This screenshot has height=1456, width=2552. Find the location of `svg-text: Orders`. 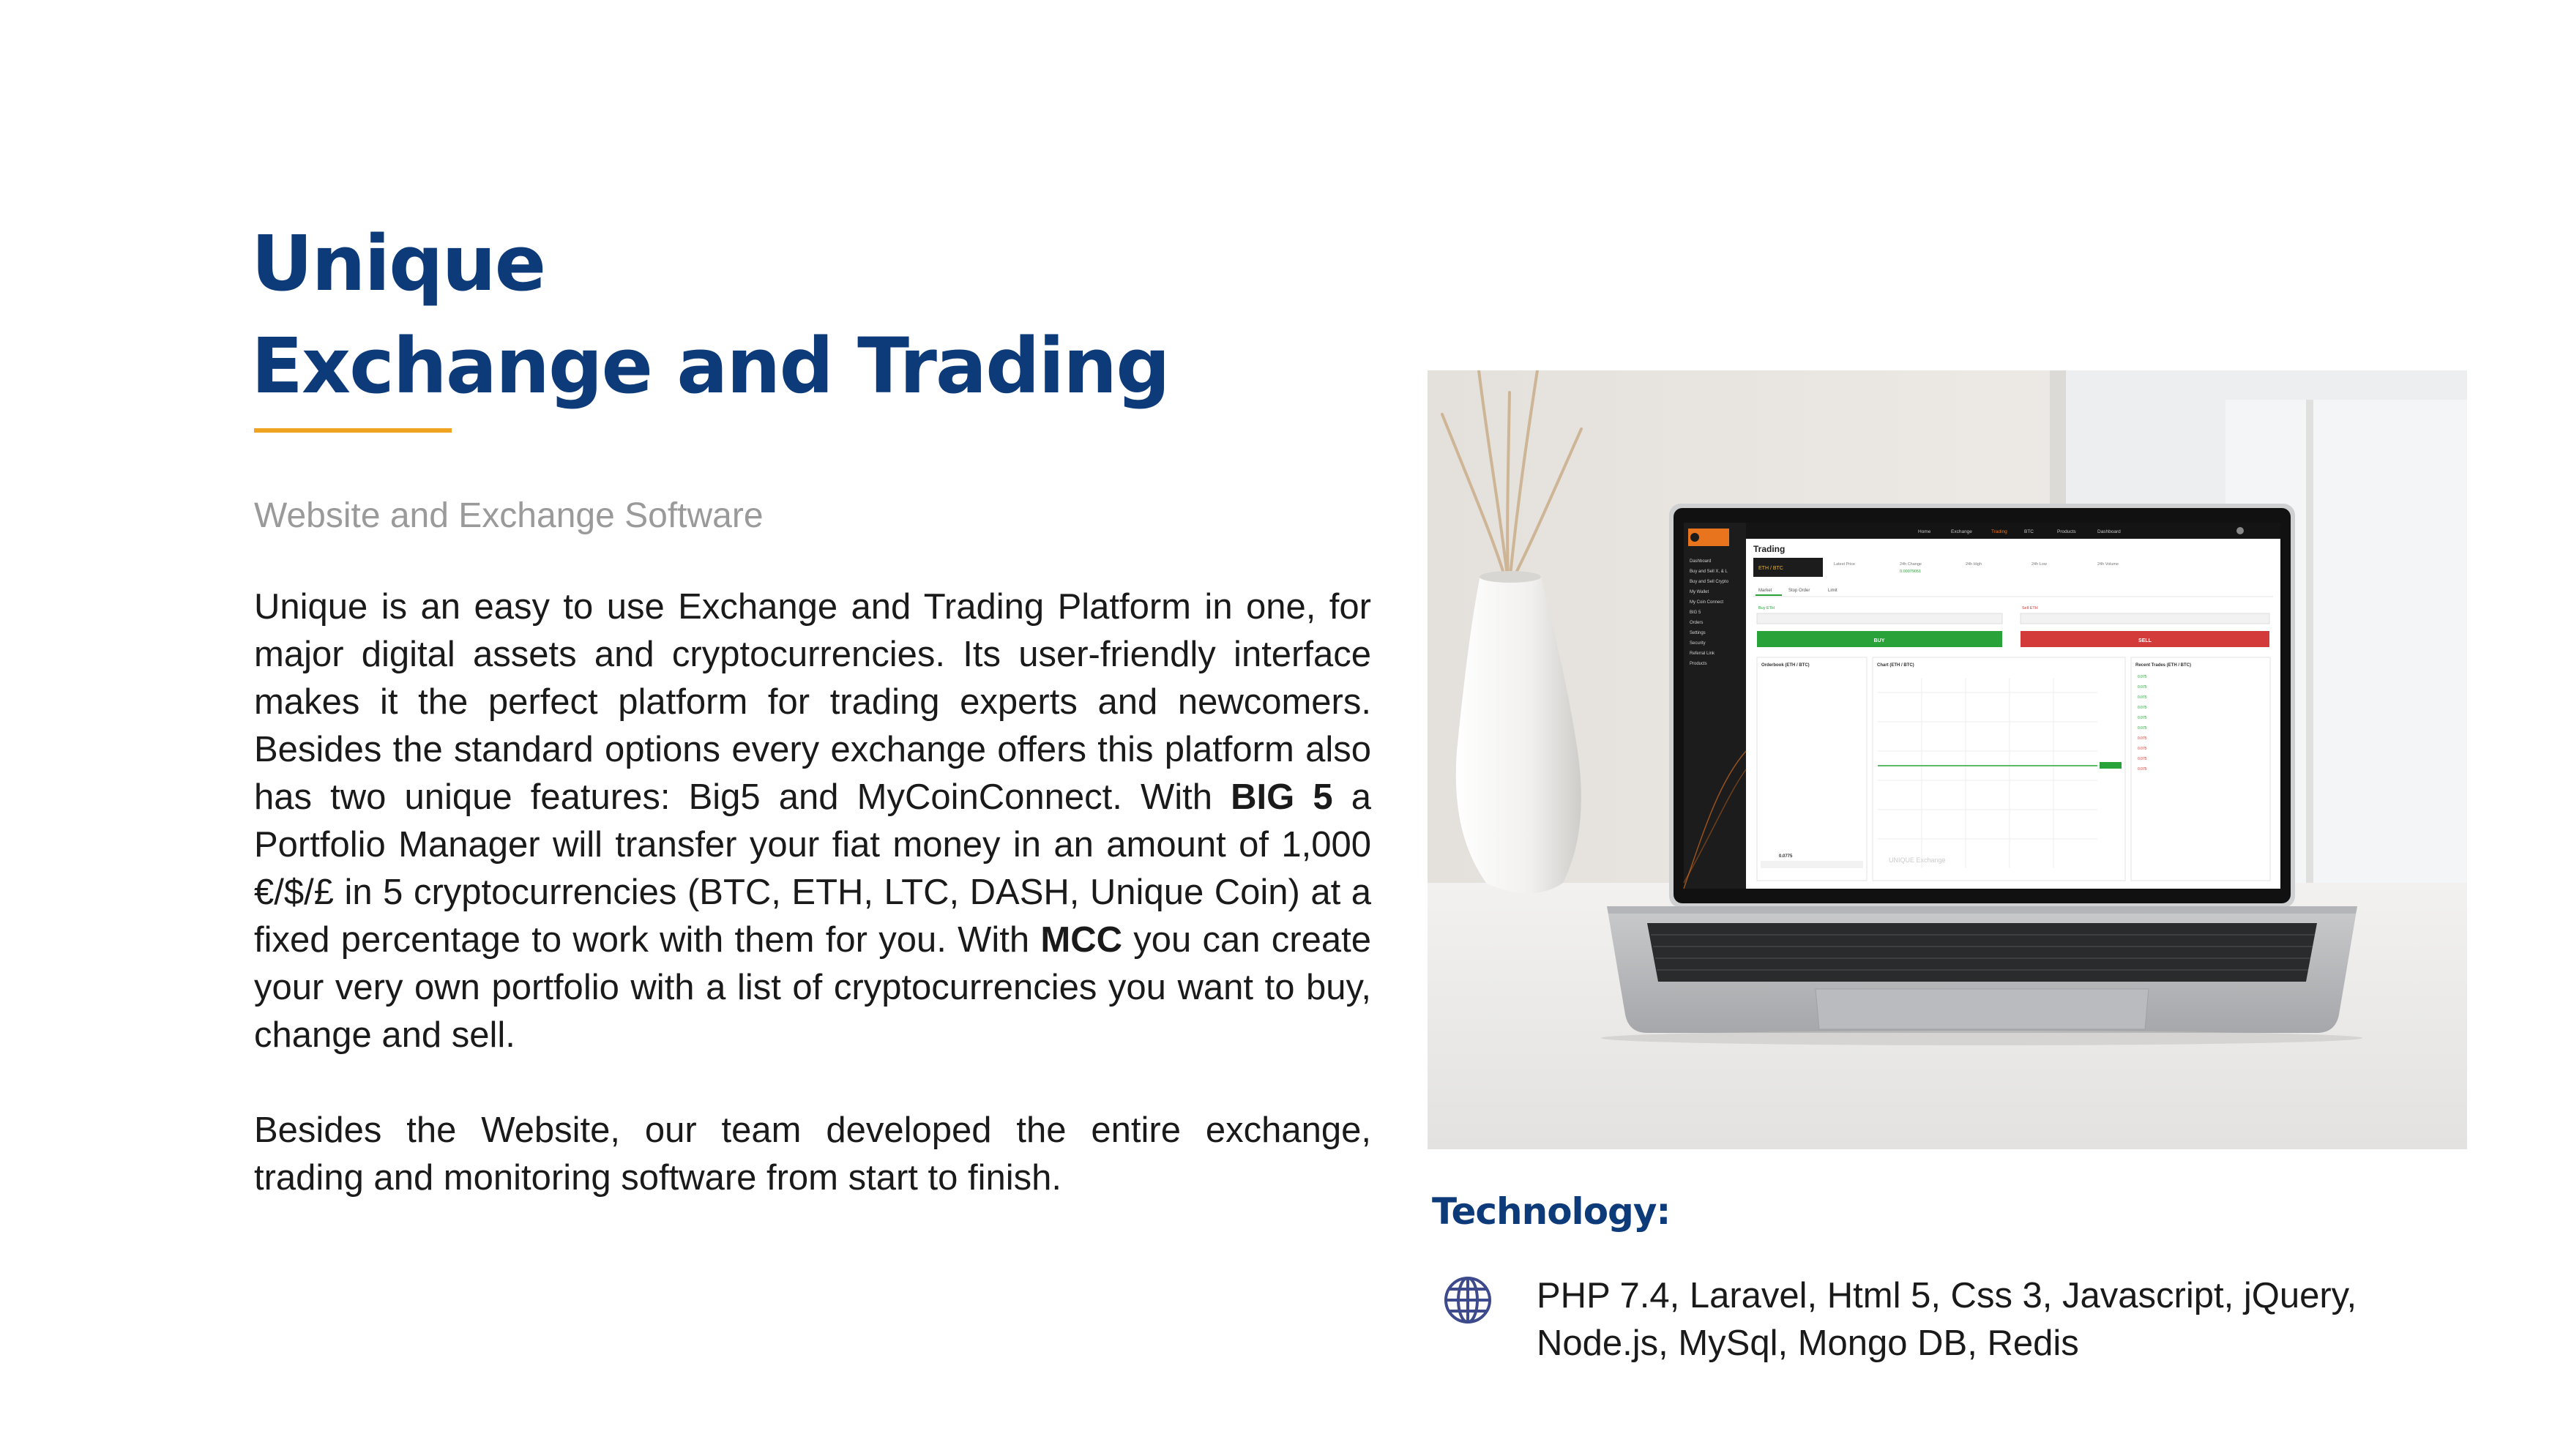

svg-text: Orders is located at coordinates (1696, 623).